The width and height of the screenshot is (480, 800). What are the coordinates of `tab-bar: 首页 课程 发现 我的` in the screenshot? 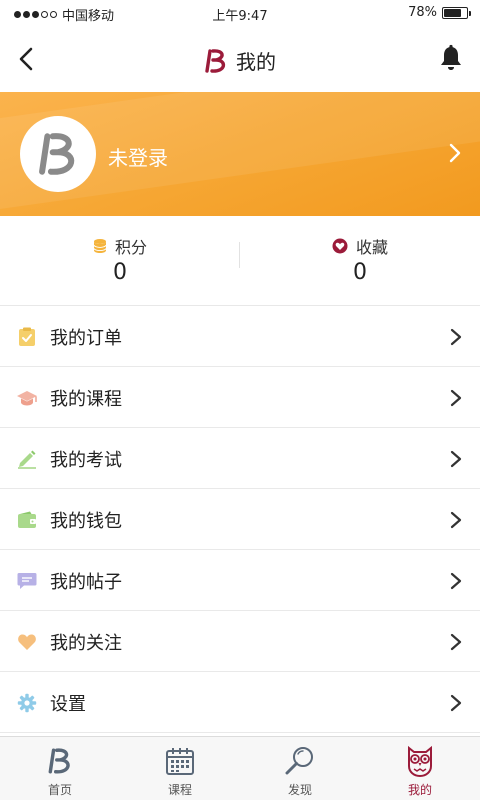 It's located at (240, 768).